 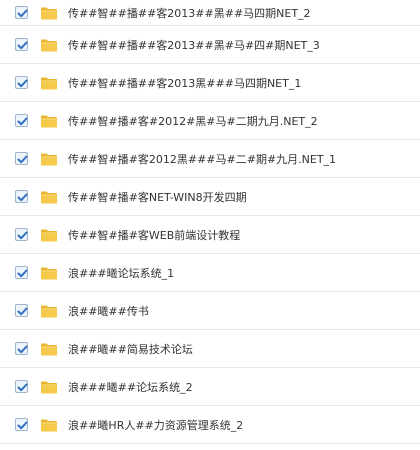 What do you see at coordinates (210, 387) in the screenshot?
I see `file-row: 浪###曦##论坛系统_2` at bounding box center [210, 387].